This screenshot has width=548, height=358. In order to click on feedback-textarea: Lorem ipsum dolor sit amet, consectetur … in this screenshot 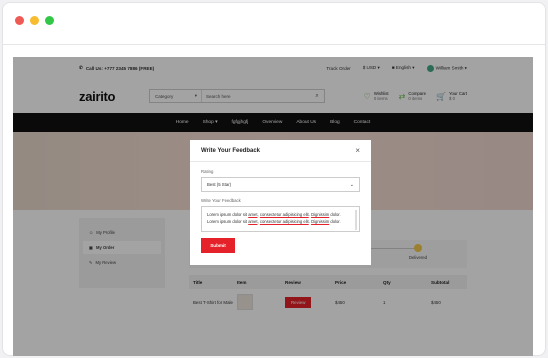, I will do `click(280, 219)`.